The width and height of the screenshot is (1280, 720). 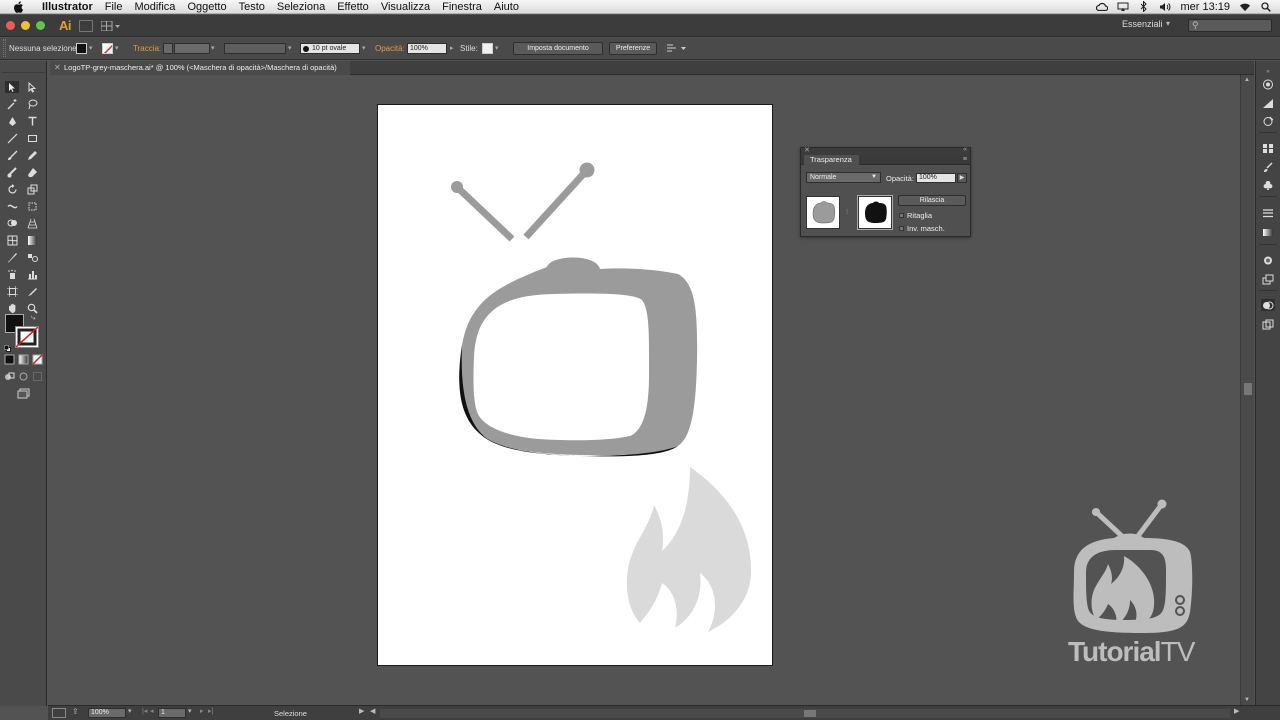 What do you see at coordinates (487, 48) in the screenshot?
I see `graphic-style-swatch` at bounding box center [487, 48].